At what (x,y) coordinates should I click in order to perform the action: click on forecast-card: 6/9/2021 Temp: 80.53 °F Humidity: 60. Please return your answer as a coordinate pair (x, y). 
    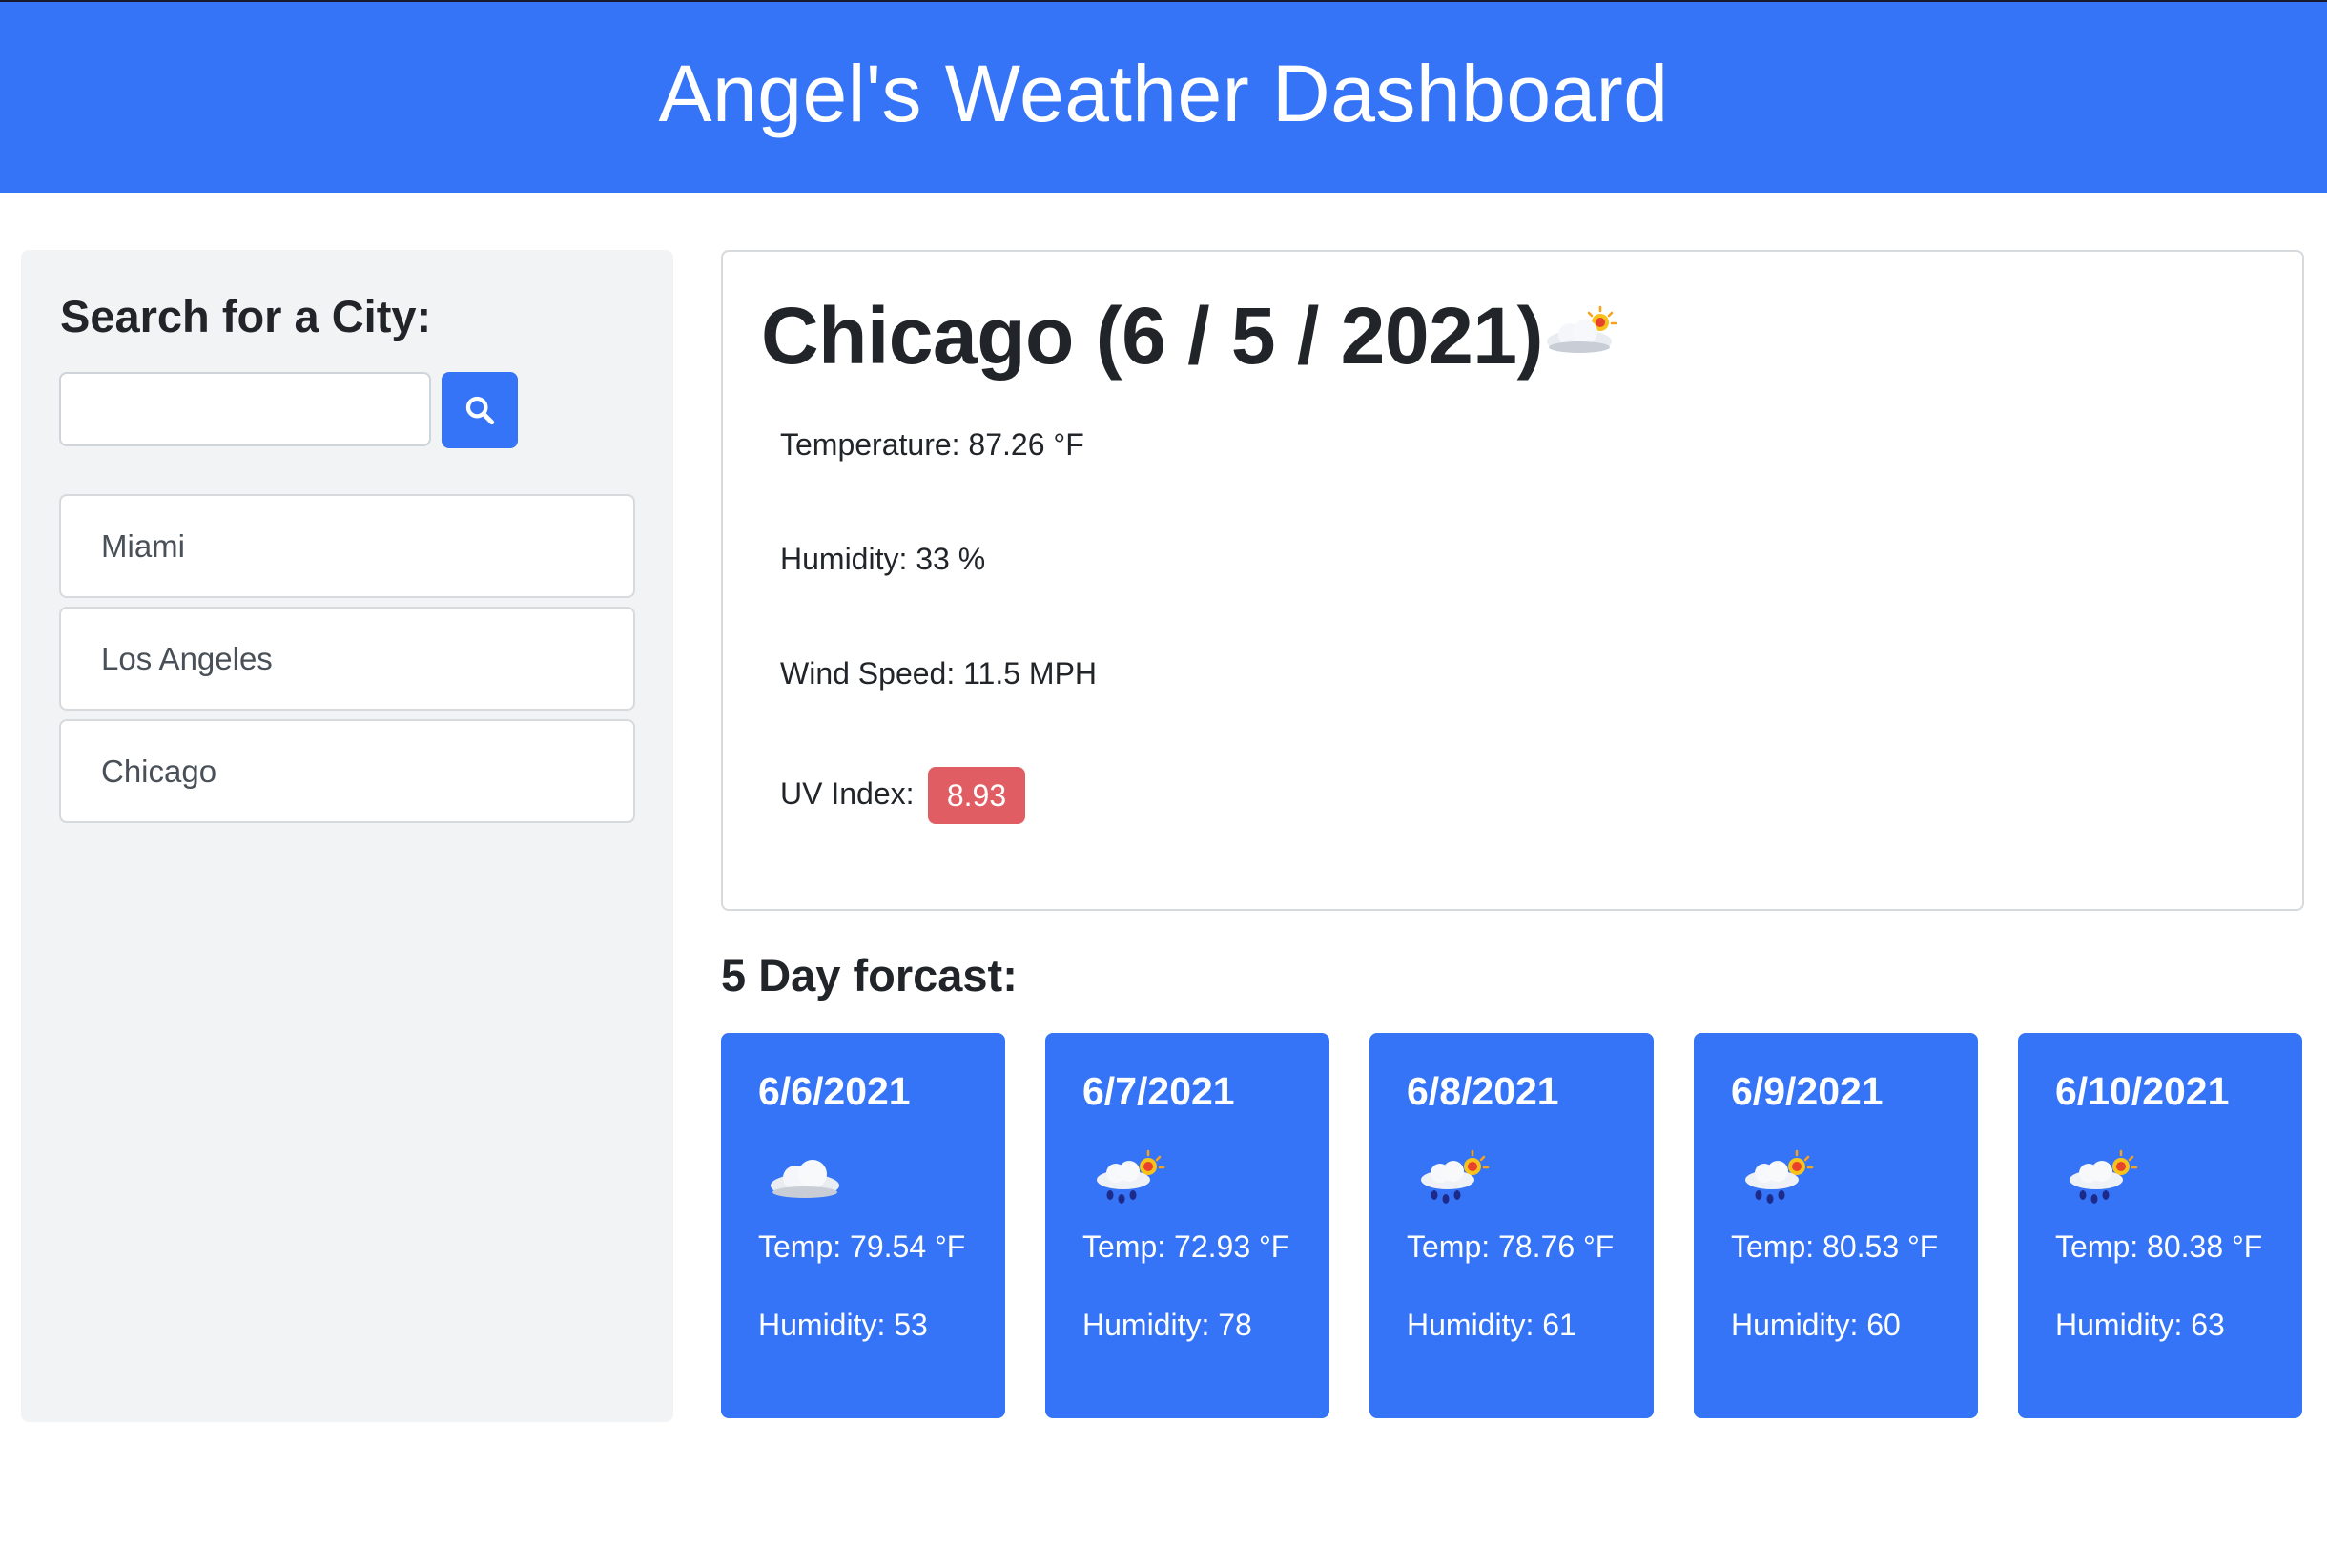
    Looking at the image, I should click on (1836, 1225).